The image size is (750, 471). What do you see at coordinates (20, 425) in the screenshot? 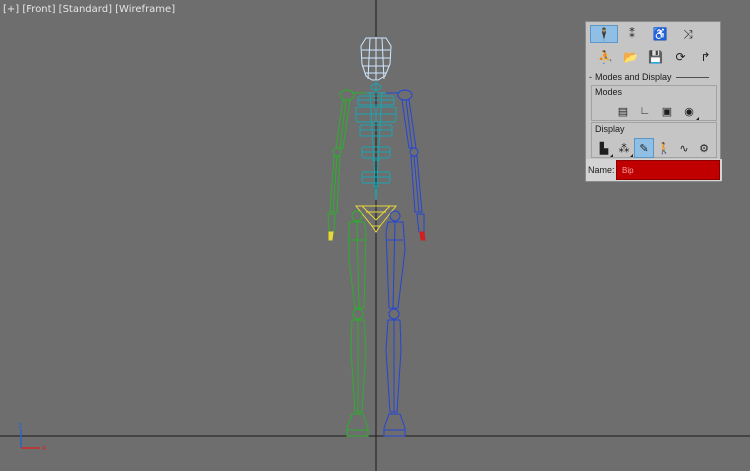
I see `z-axis-label: z` at bounding box center [20, 425].